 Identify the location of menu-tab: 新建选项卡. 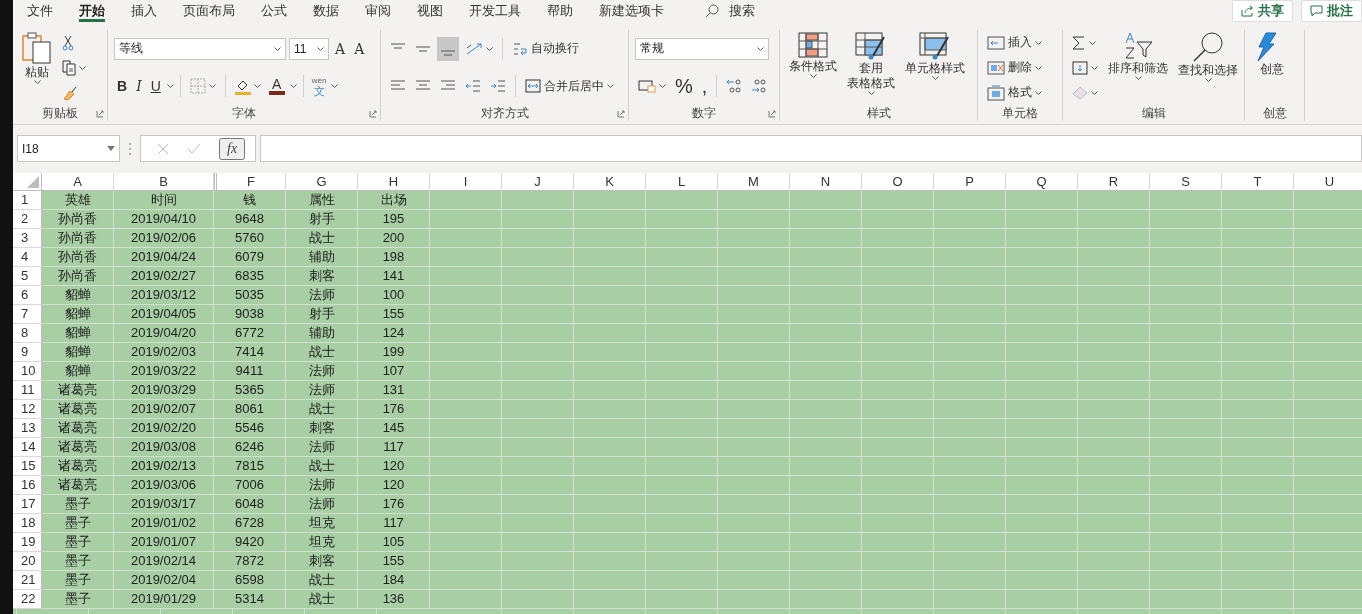
(631, 11).